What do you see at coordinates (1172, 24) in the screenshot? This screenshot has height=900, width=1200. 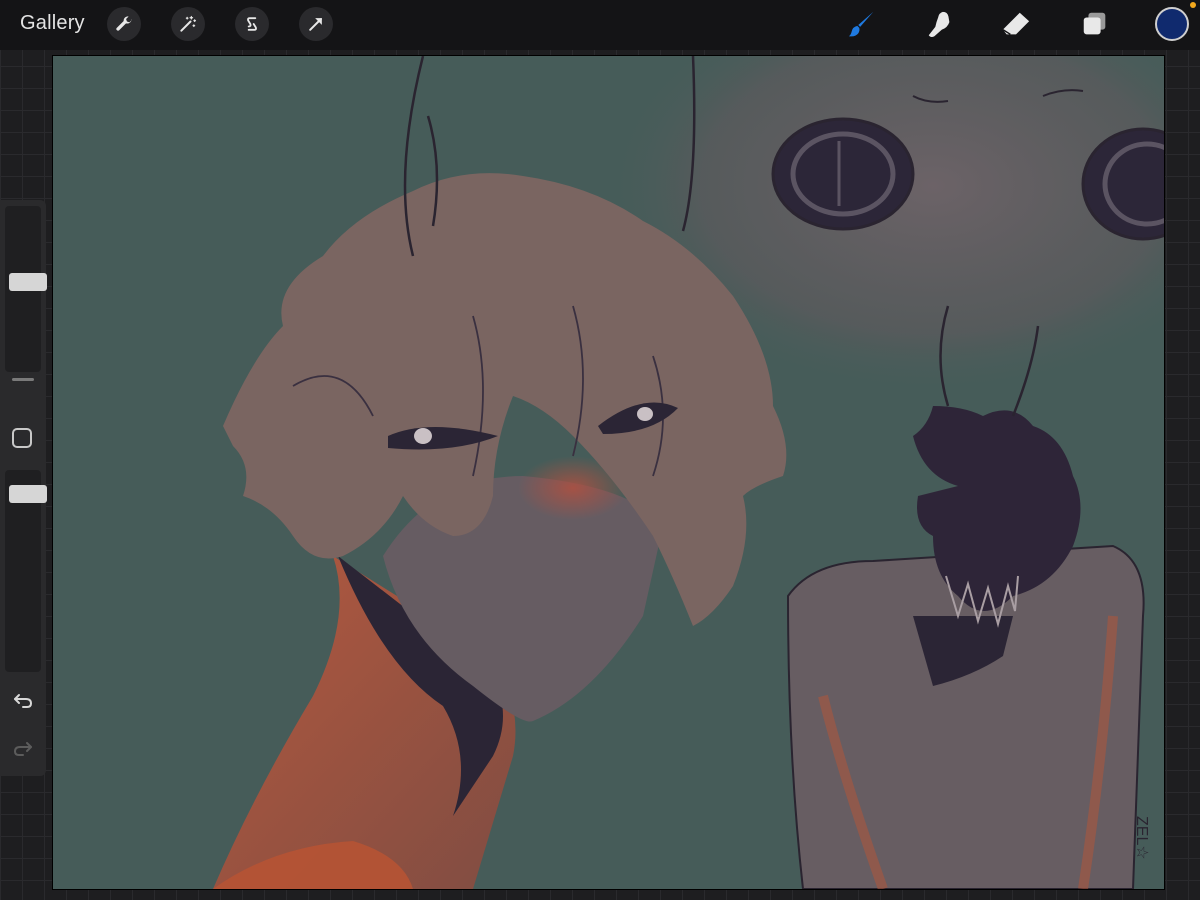 I see `color-picker-button` at bounding box center [1172, 24].